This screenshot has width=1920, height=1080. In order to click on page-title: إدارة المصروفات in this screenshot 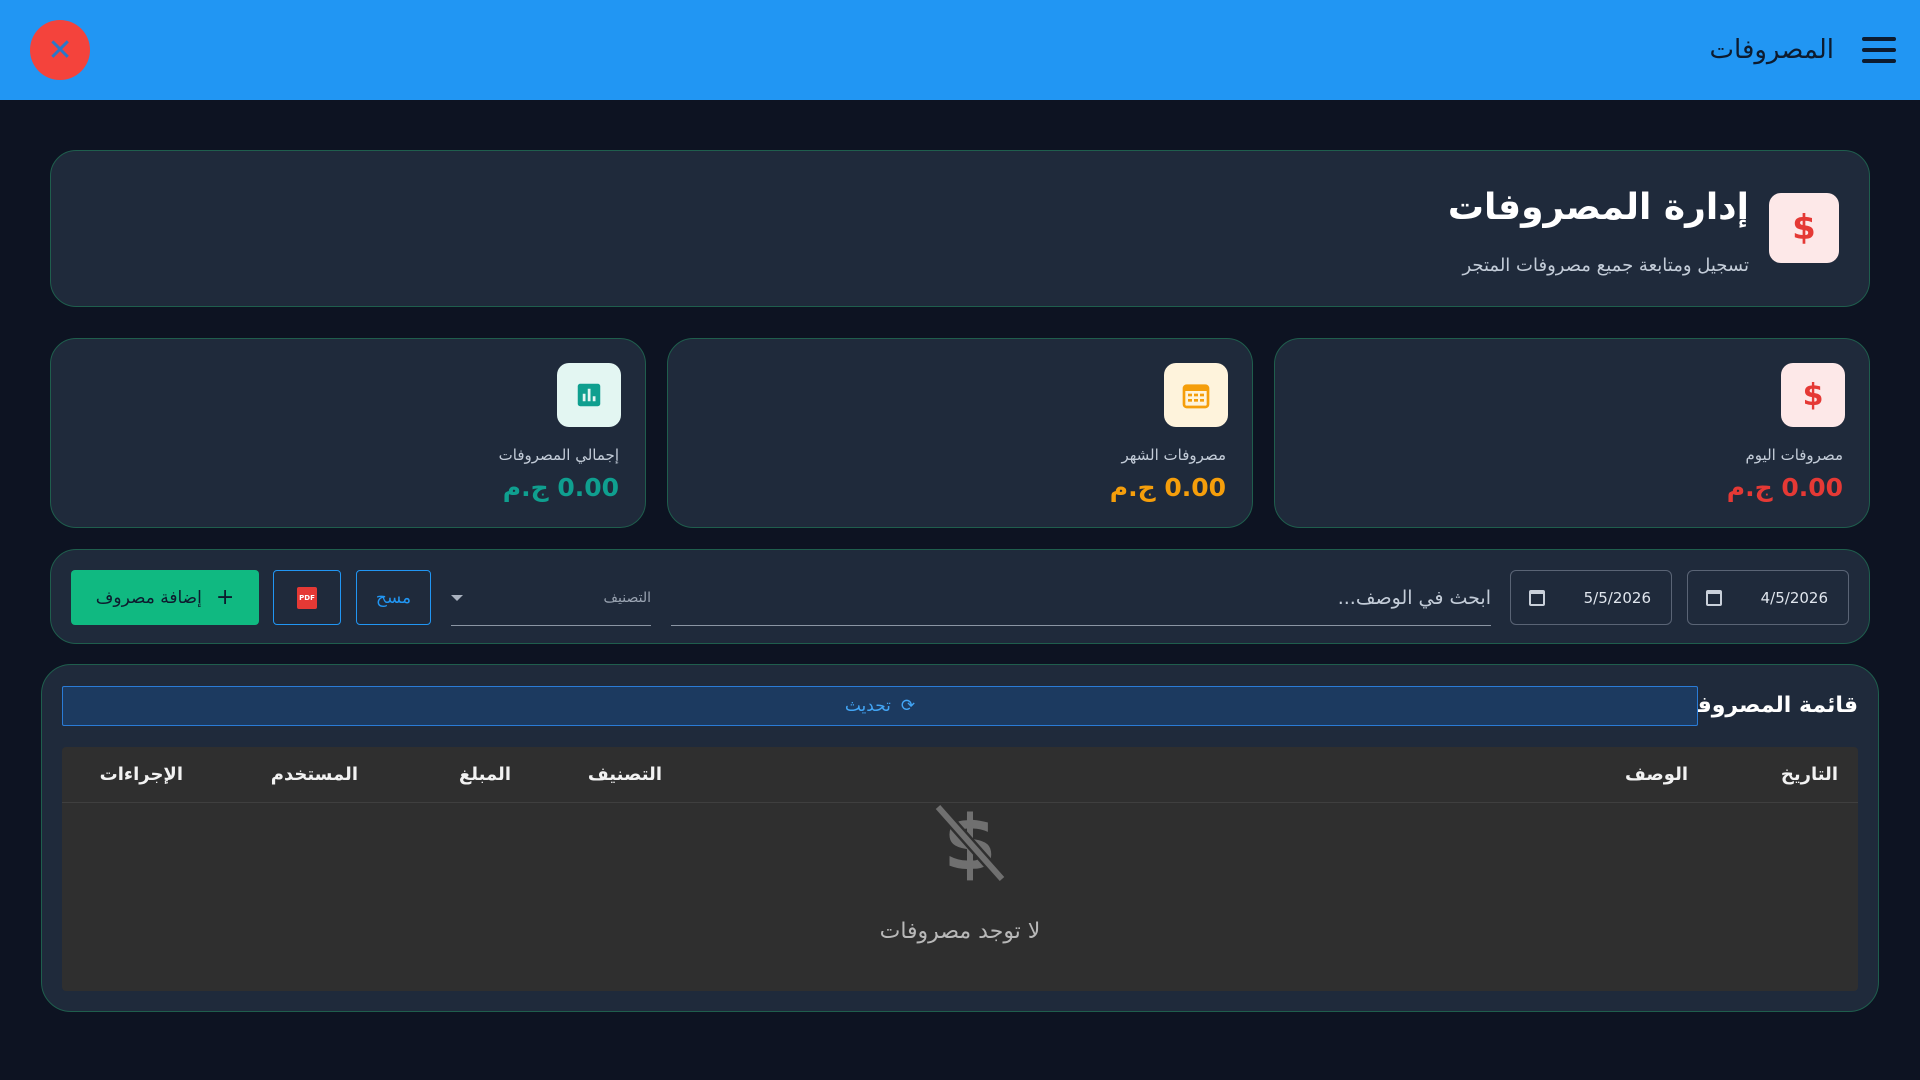, I will do `click(1598, 207)`.